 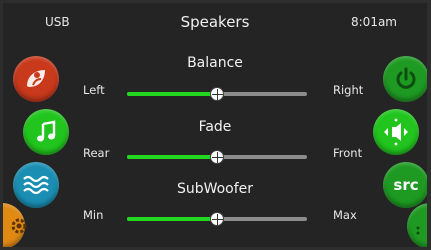 I want to click on fade-slider-thumb, so click(x=217, y=157).